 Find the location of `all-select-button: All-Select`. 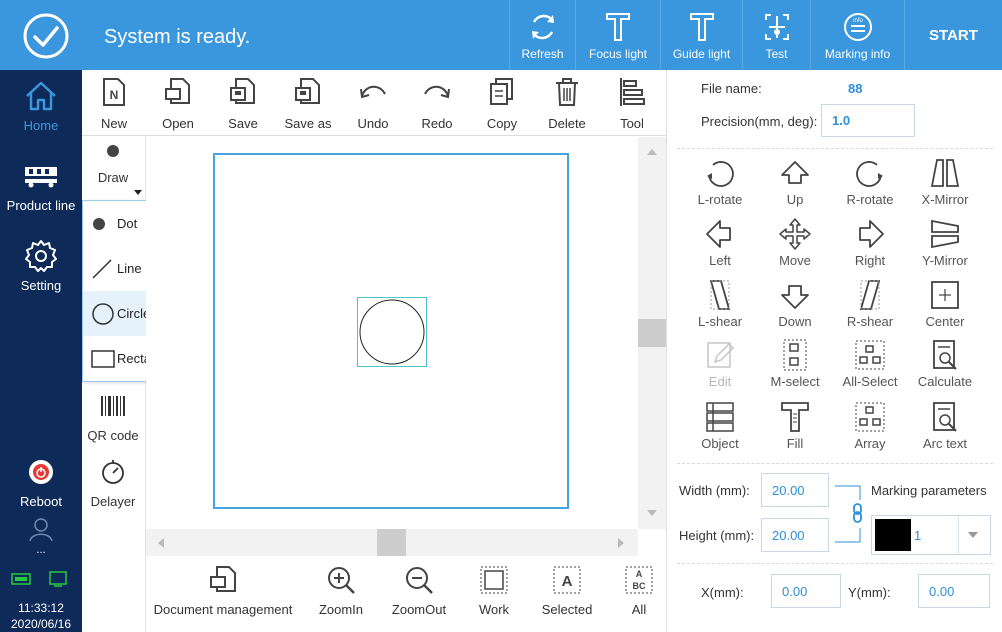

all-select-button: All-Select is located at coordinates (870, 363).